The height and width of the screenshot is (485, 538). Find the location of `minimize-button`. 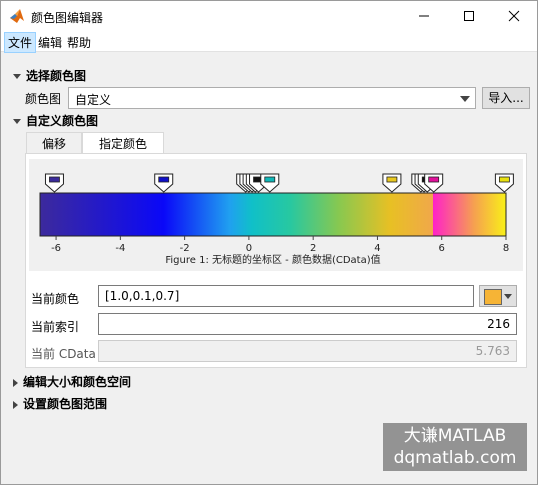

minimize-button is located at coordinates (423, 16).